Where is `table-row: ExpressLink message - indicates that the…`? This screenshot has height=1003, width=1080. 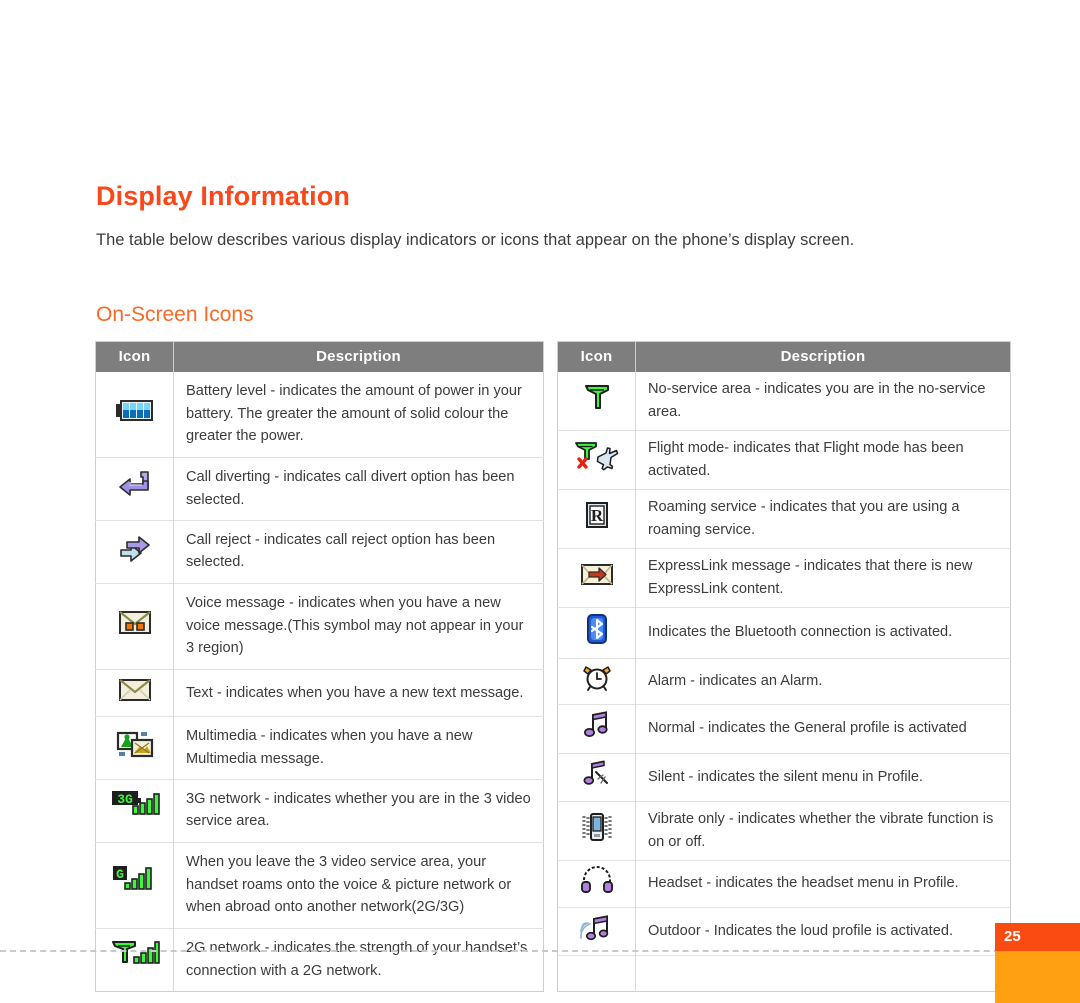
table-row: ExpressLink message - indicates that the… is located at coordinates (784, 578).